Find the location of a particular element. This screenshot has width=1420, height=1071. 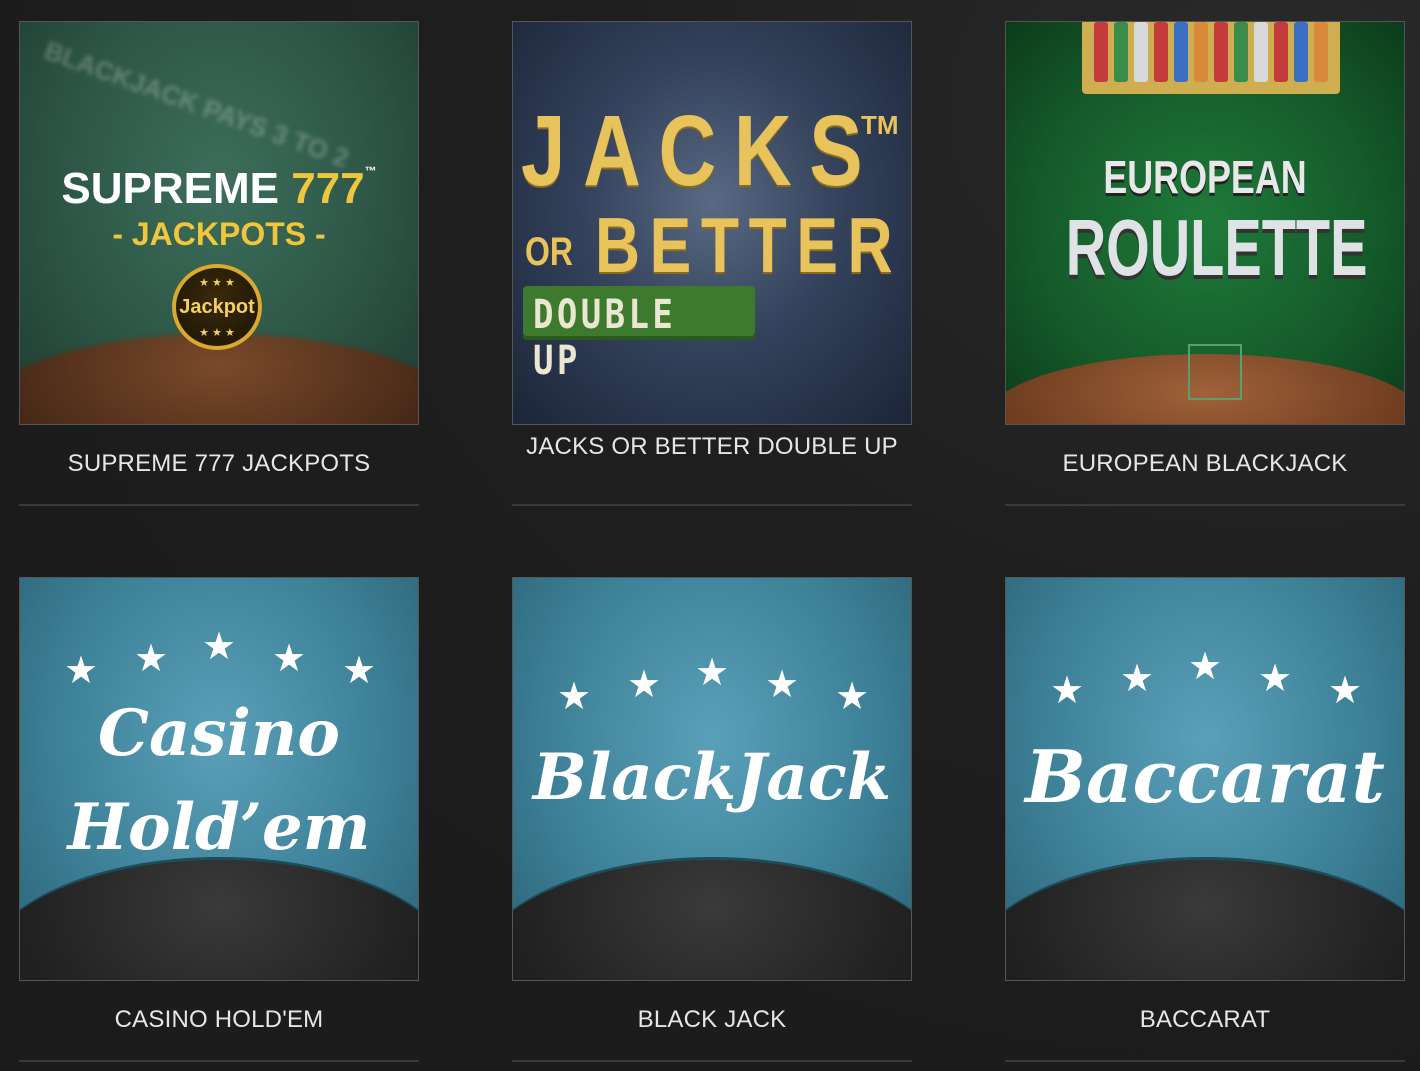

game-thumbnail: ★ ★ ★ ★ ★ Baccarat is located at coordinates (1205, 779).